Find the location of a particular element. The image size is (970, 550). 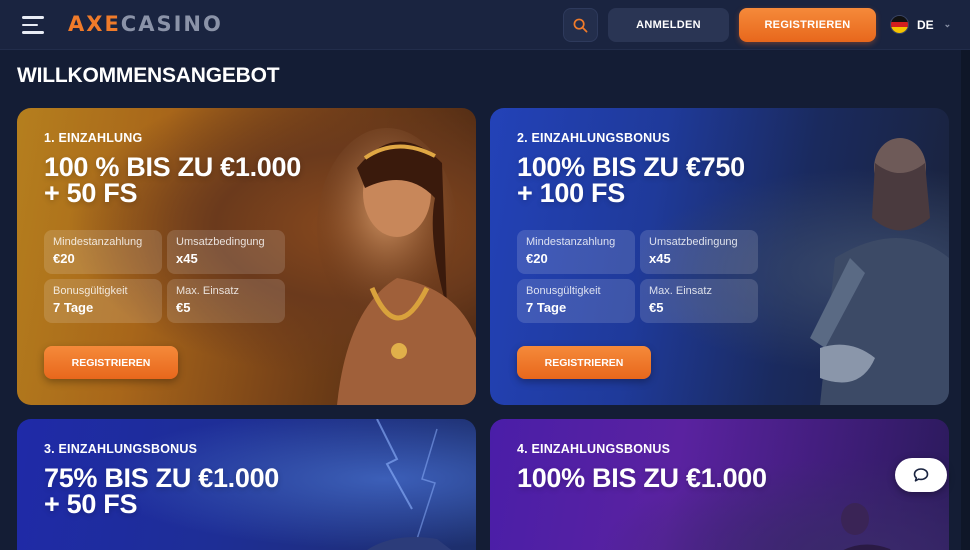

menu-icon is located at coordinates (33, 25).